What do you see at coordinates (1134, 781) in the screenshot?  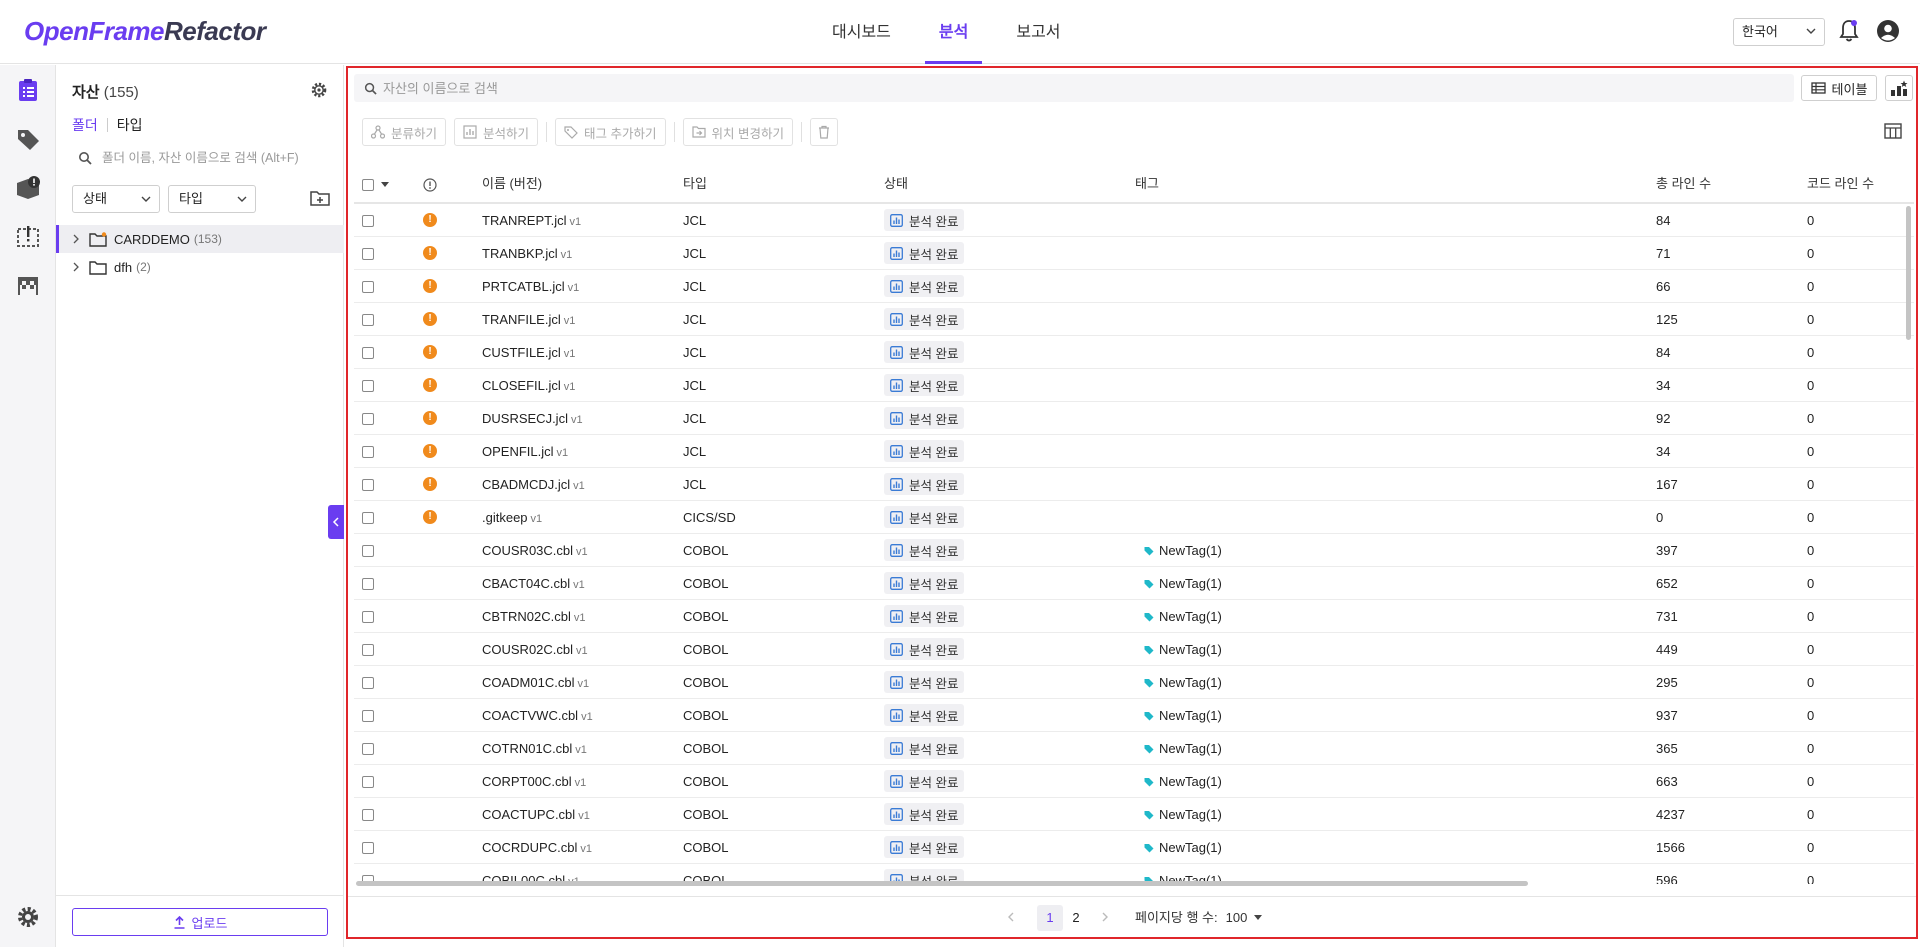 I see `table-row: CORPT00C.cbl v1 COBOL 분석 완료 NewTag(1) 663 0` at bounding box center [1134, 781].